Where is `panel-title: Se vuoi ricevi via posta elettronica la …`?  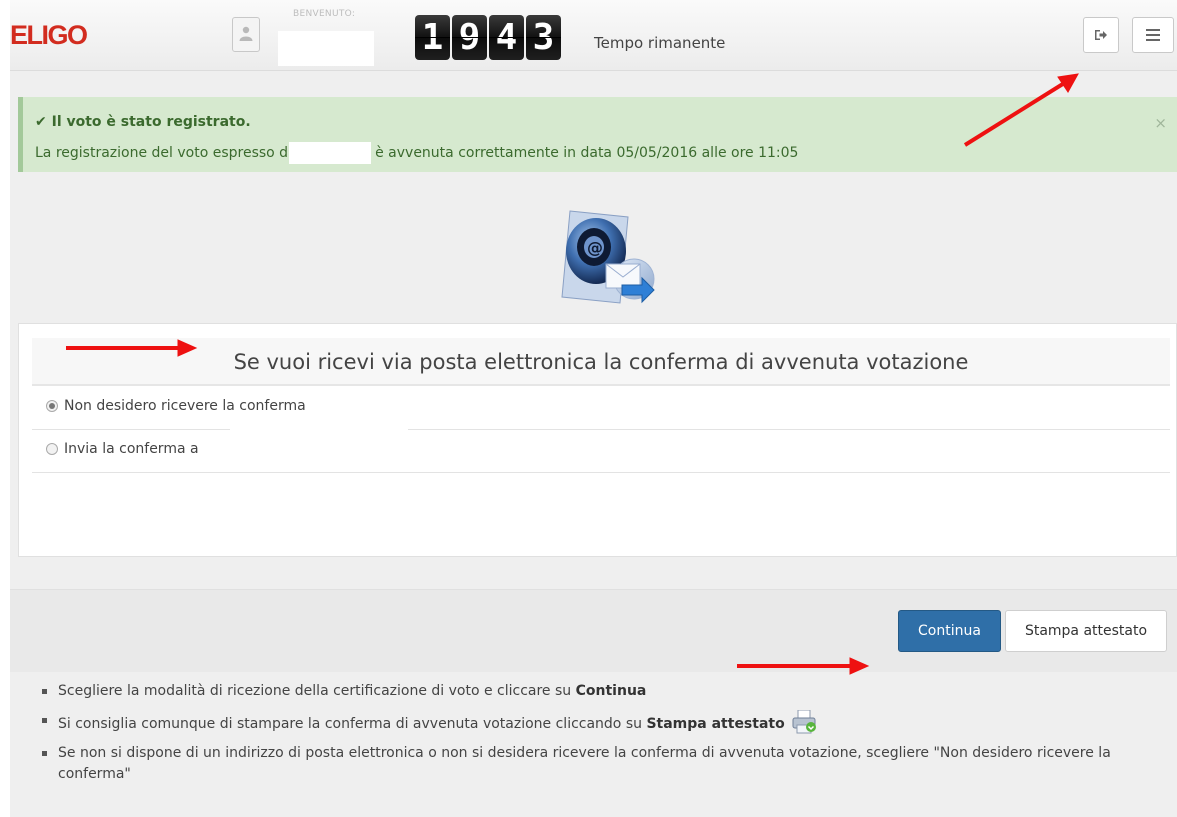
panel-title: Se vuoi ricevi via posta elettronica la … is located at coordinates (601, 362).